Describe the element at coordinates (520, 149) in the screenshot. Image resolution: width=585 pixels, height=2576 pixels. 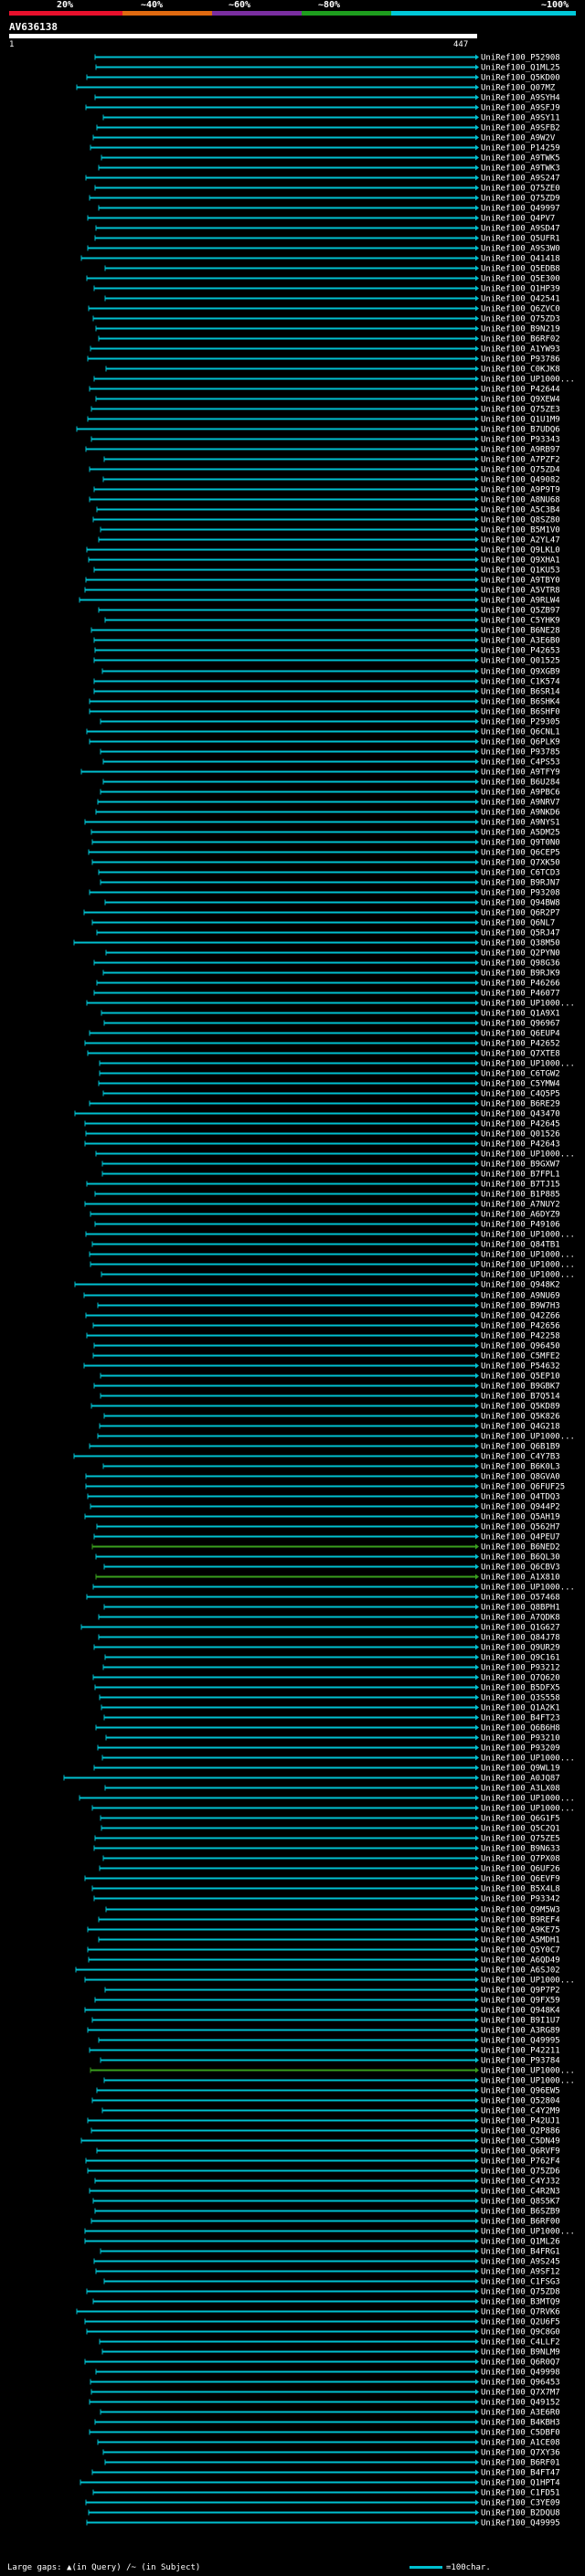
I see `hit-label: UniRef100_P14259` at that location.